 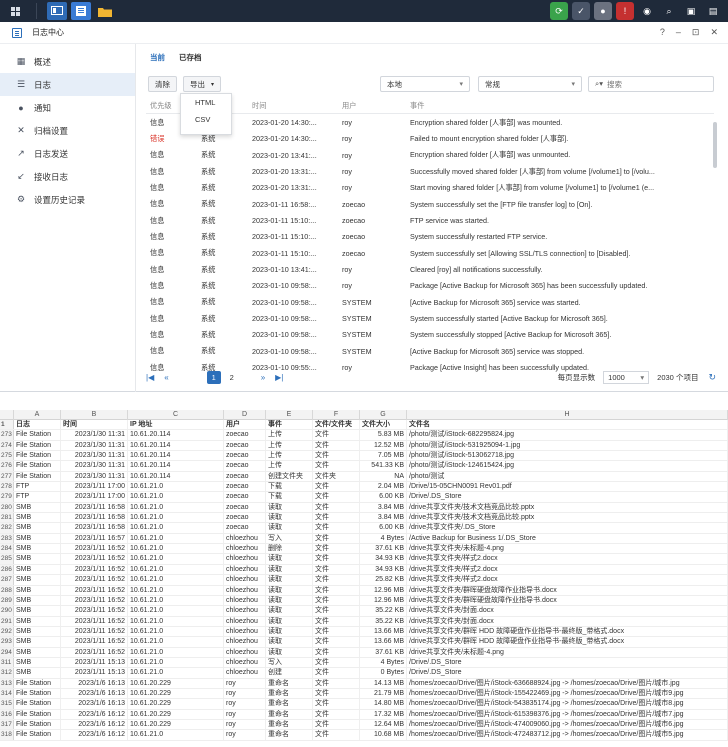 What do you see at coordinates (289, 714) in the screenshot?
I see `sheet-cell: 重命名` at bounding box center [289, 714].